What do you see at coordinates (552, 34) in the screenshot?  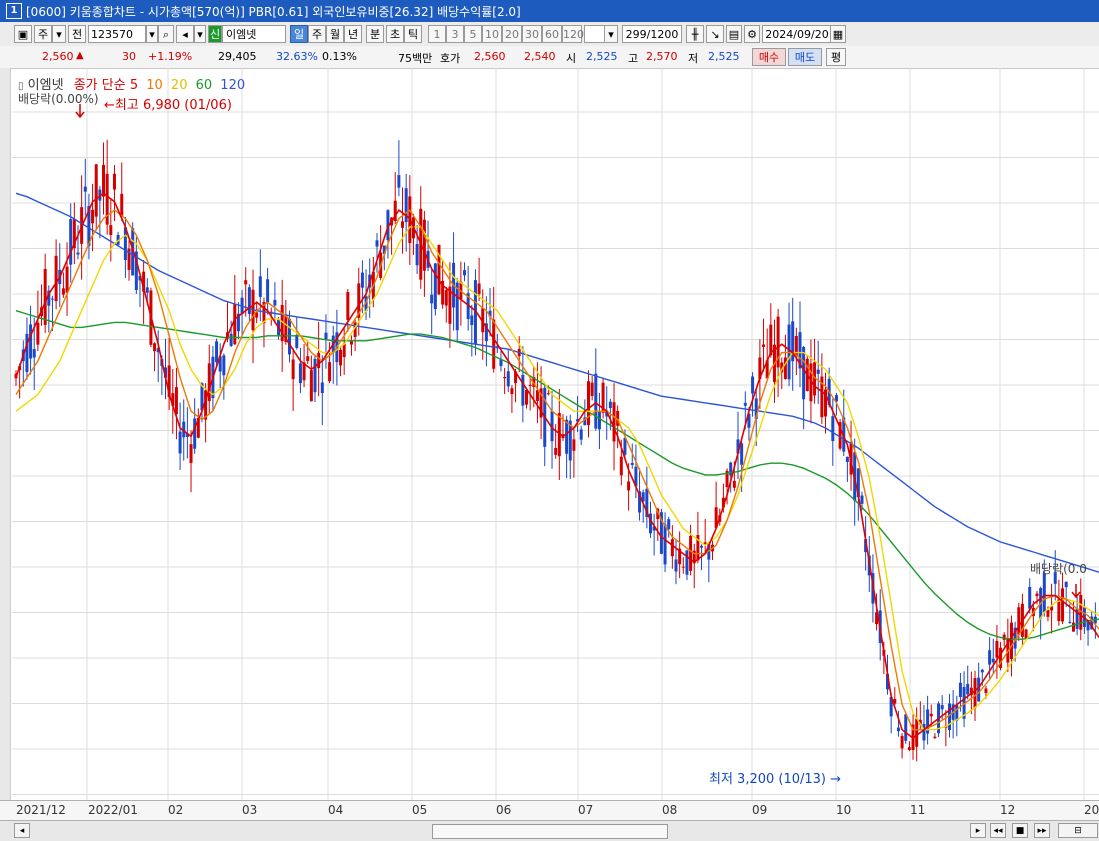 I see `interval-60-button: 60` at bounding box center [552, 34].